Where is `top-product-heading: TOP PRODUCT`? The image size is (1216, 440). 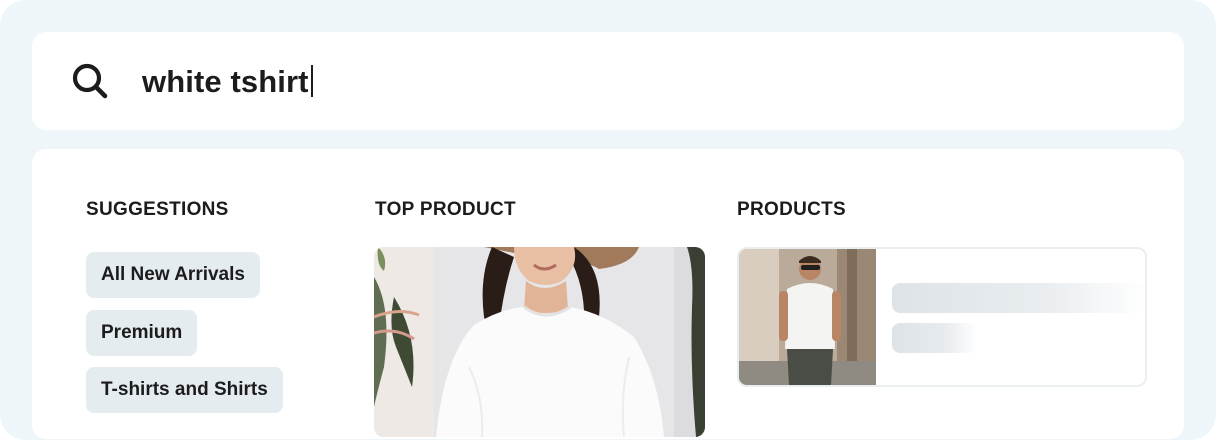 top-product-heading: TOP PRODUCT is located at coordinates (445, 209).